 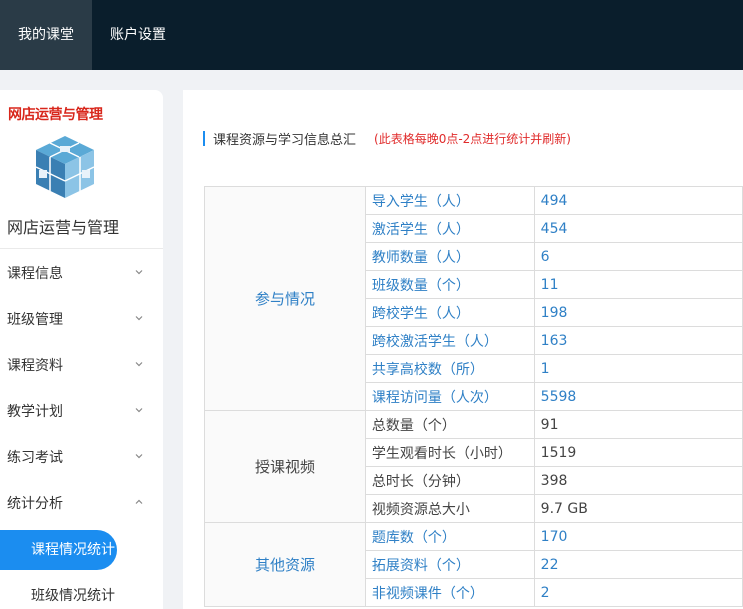 What do you see at coordinates (81, 457) in the screenshot?
I see `menu-practice-exams: 练习考试` at bounding box center [81, 457].